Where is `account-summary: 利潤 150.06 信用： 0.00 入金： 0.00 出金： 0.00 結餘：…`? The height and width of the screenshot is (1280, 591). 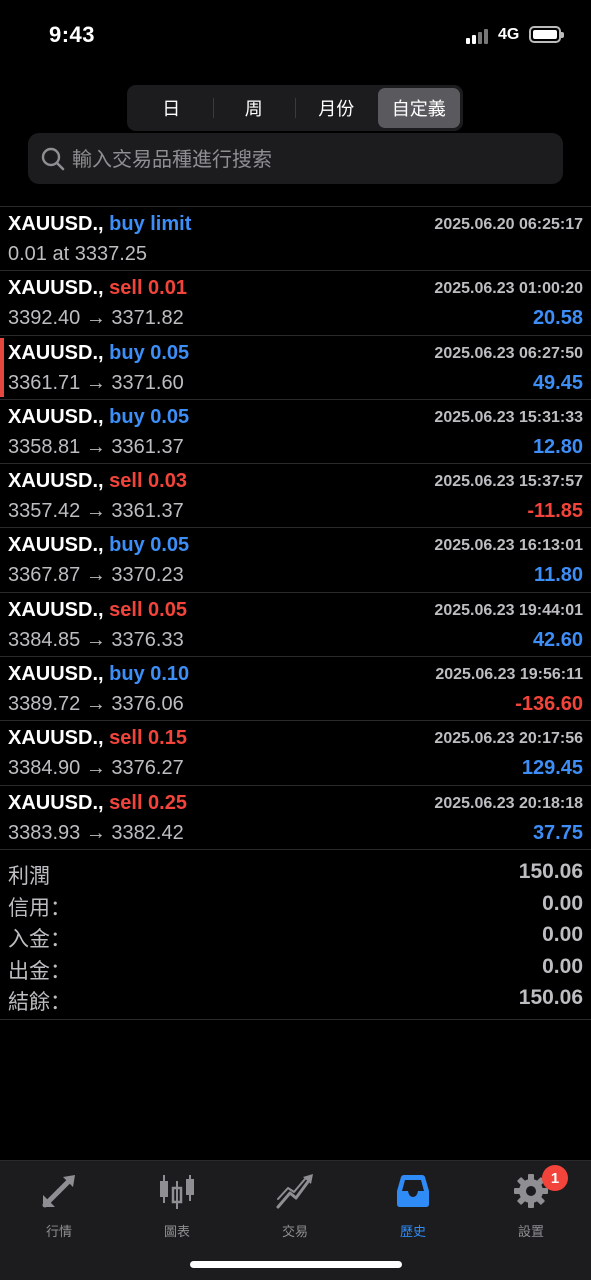
account-summary: 利潤 150.06 信用： 0.00 入金： 0.00 出金： 0.00 結餘：… is located at coordinates (295, 938).